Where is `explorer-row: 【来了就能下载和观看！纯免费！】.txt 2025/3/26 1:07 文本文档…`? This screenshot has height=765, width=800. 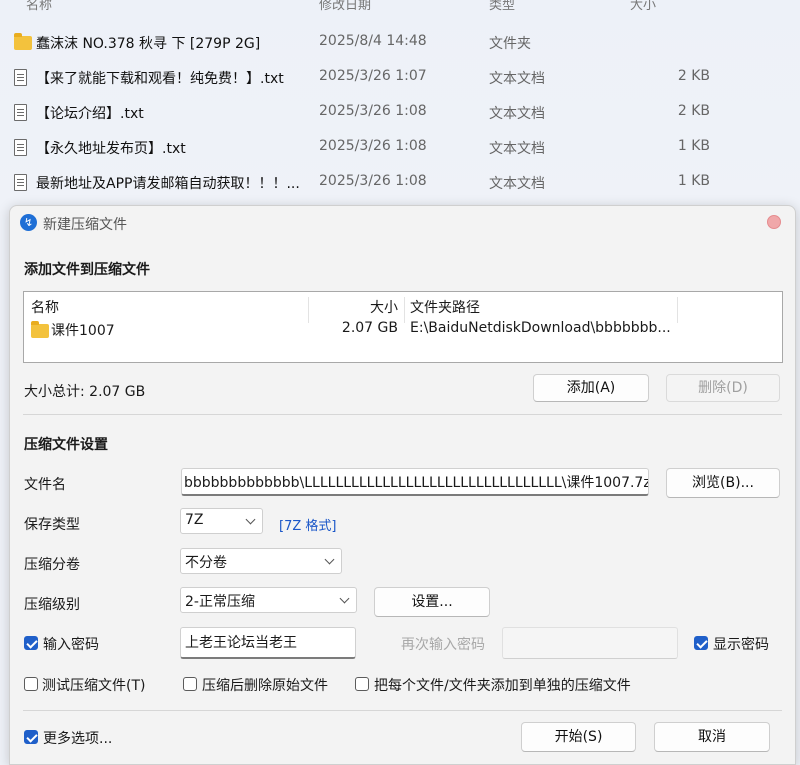 explorer-row: 【来了就能下载和观看！纯免费！】.txt 2025/3/26 1:07 文本文档… is located at coordinates (400, 77).